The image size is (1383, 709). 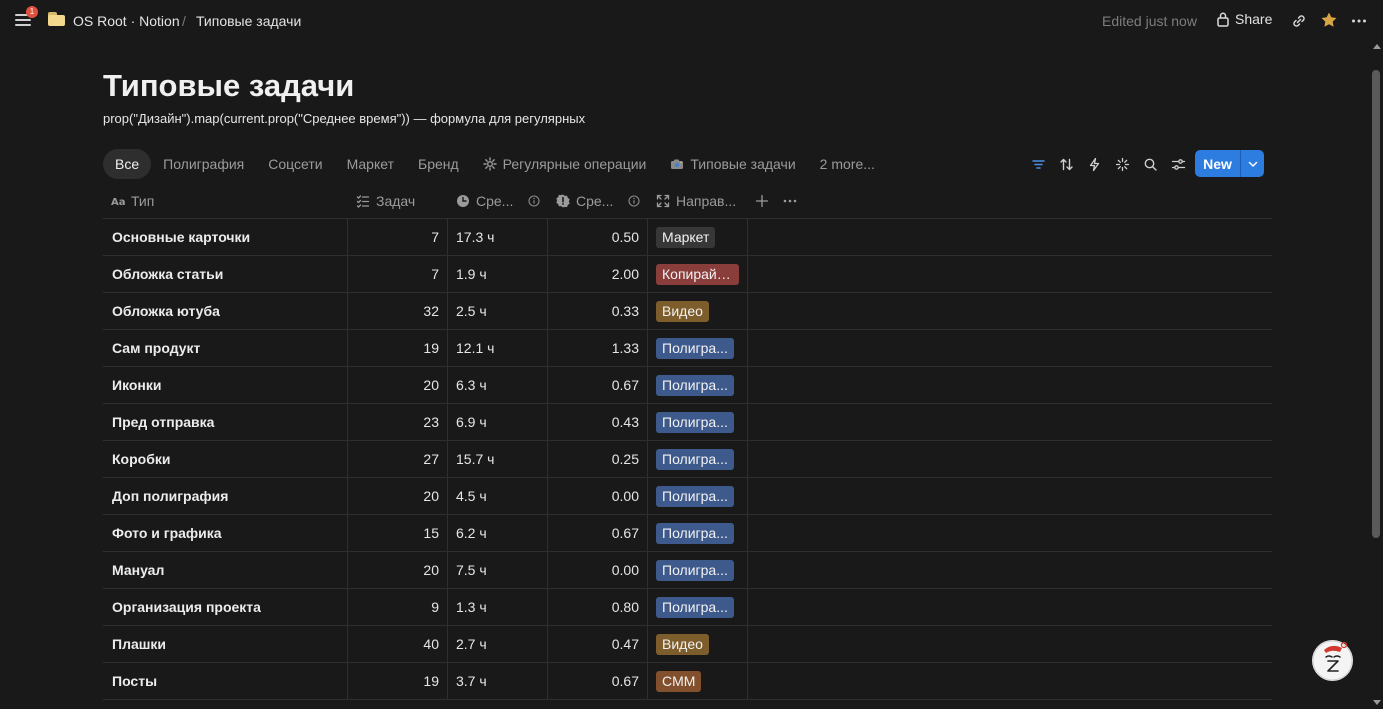 What do you see at coordinates (225, 644) in the screenshot?
I see `cell-type: Плашки` at bounding box center [225, 644].